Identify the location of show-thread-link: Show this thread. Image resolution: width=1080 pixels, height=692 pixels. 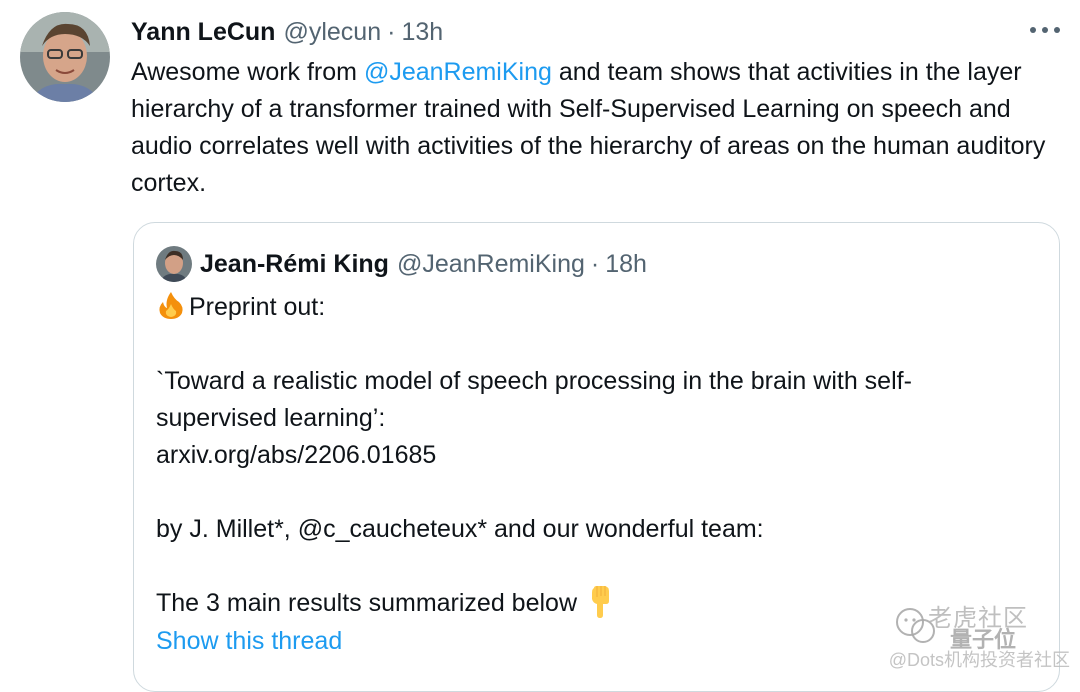
(249, 641).